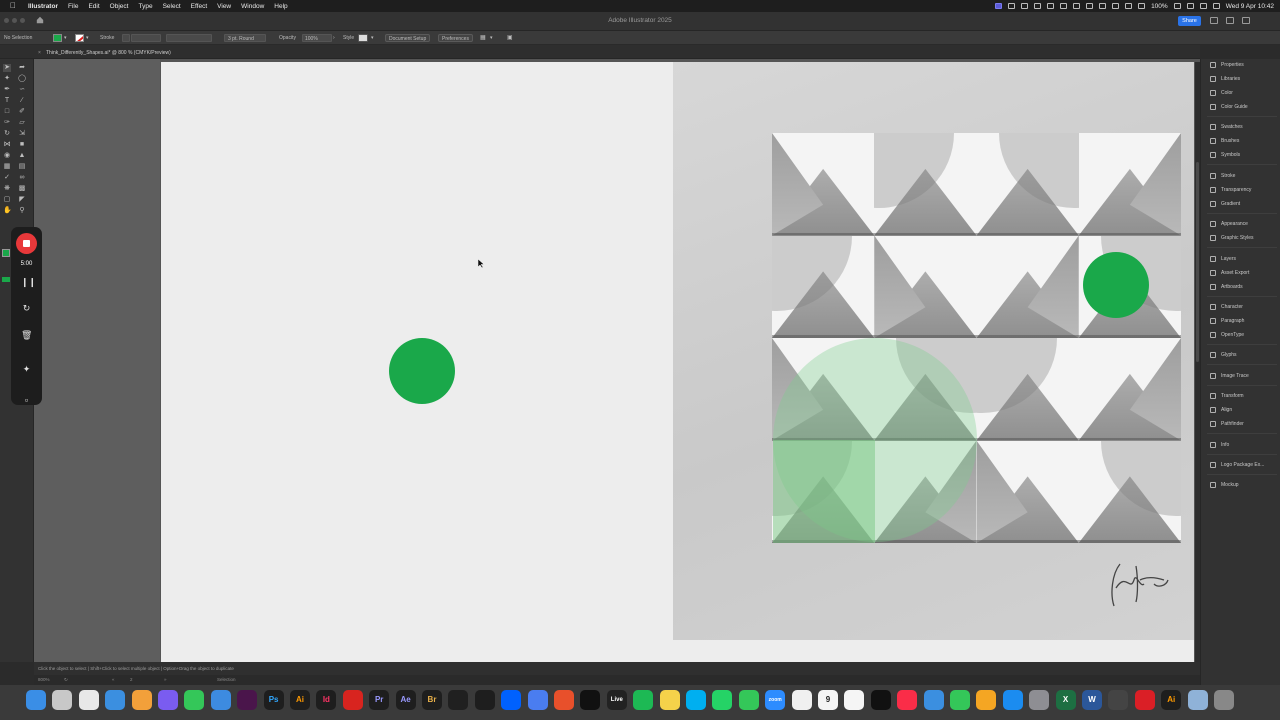 The image size is (1280, 720). I want to click on menu-file: File, so click(73, 6).